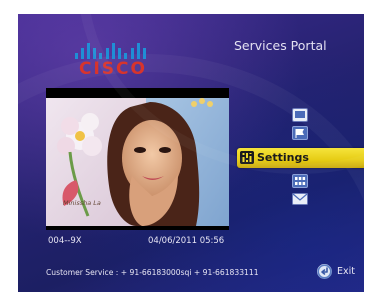 The width and height of the screenshot is (372, 301). What do you see at coordinates (112, 48) in the screenshot?
I see `cisco-logo-bars` at bounding box center [112, 48].